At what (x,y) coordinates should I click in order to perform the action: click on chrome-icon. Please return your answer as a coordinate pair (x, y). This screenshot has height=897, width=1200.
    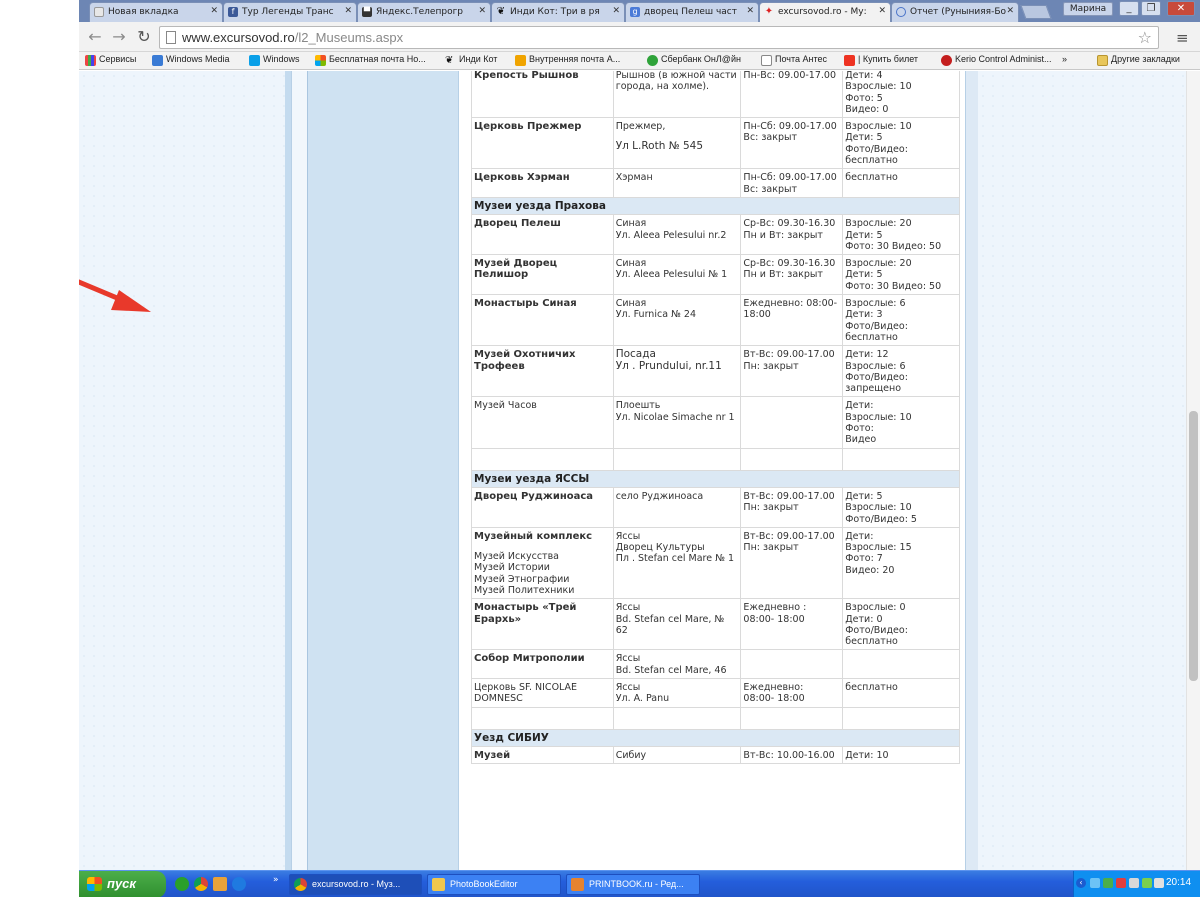
    Looking at the image, I should click on (201, 884).